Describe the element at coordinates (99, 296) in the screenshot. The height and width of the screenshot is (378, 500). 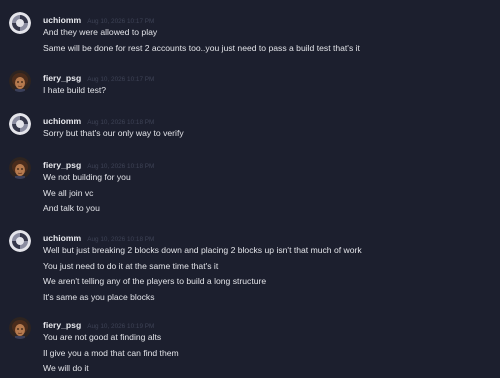
I see `message-text: It's same as you place blocks` at that location.